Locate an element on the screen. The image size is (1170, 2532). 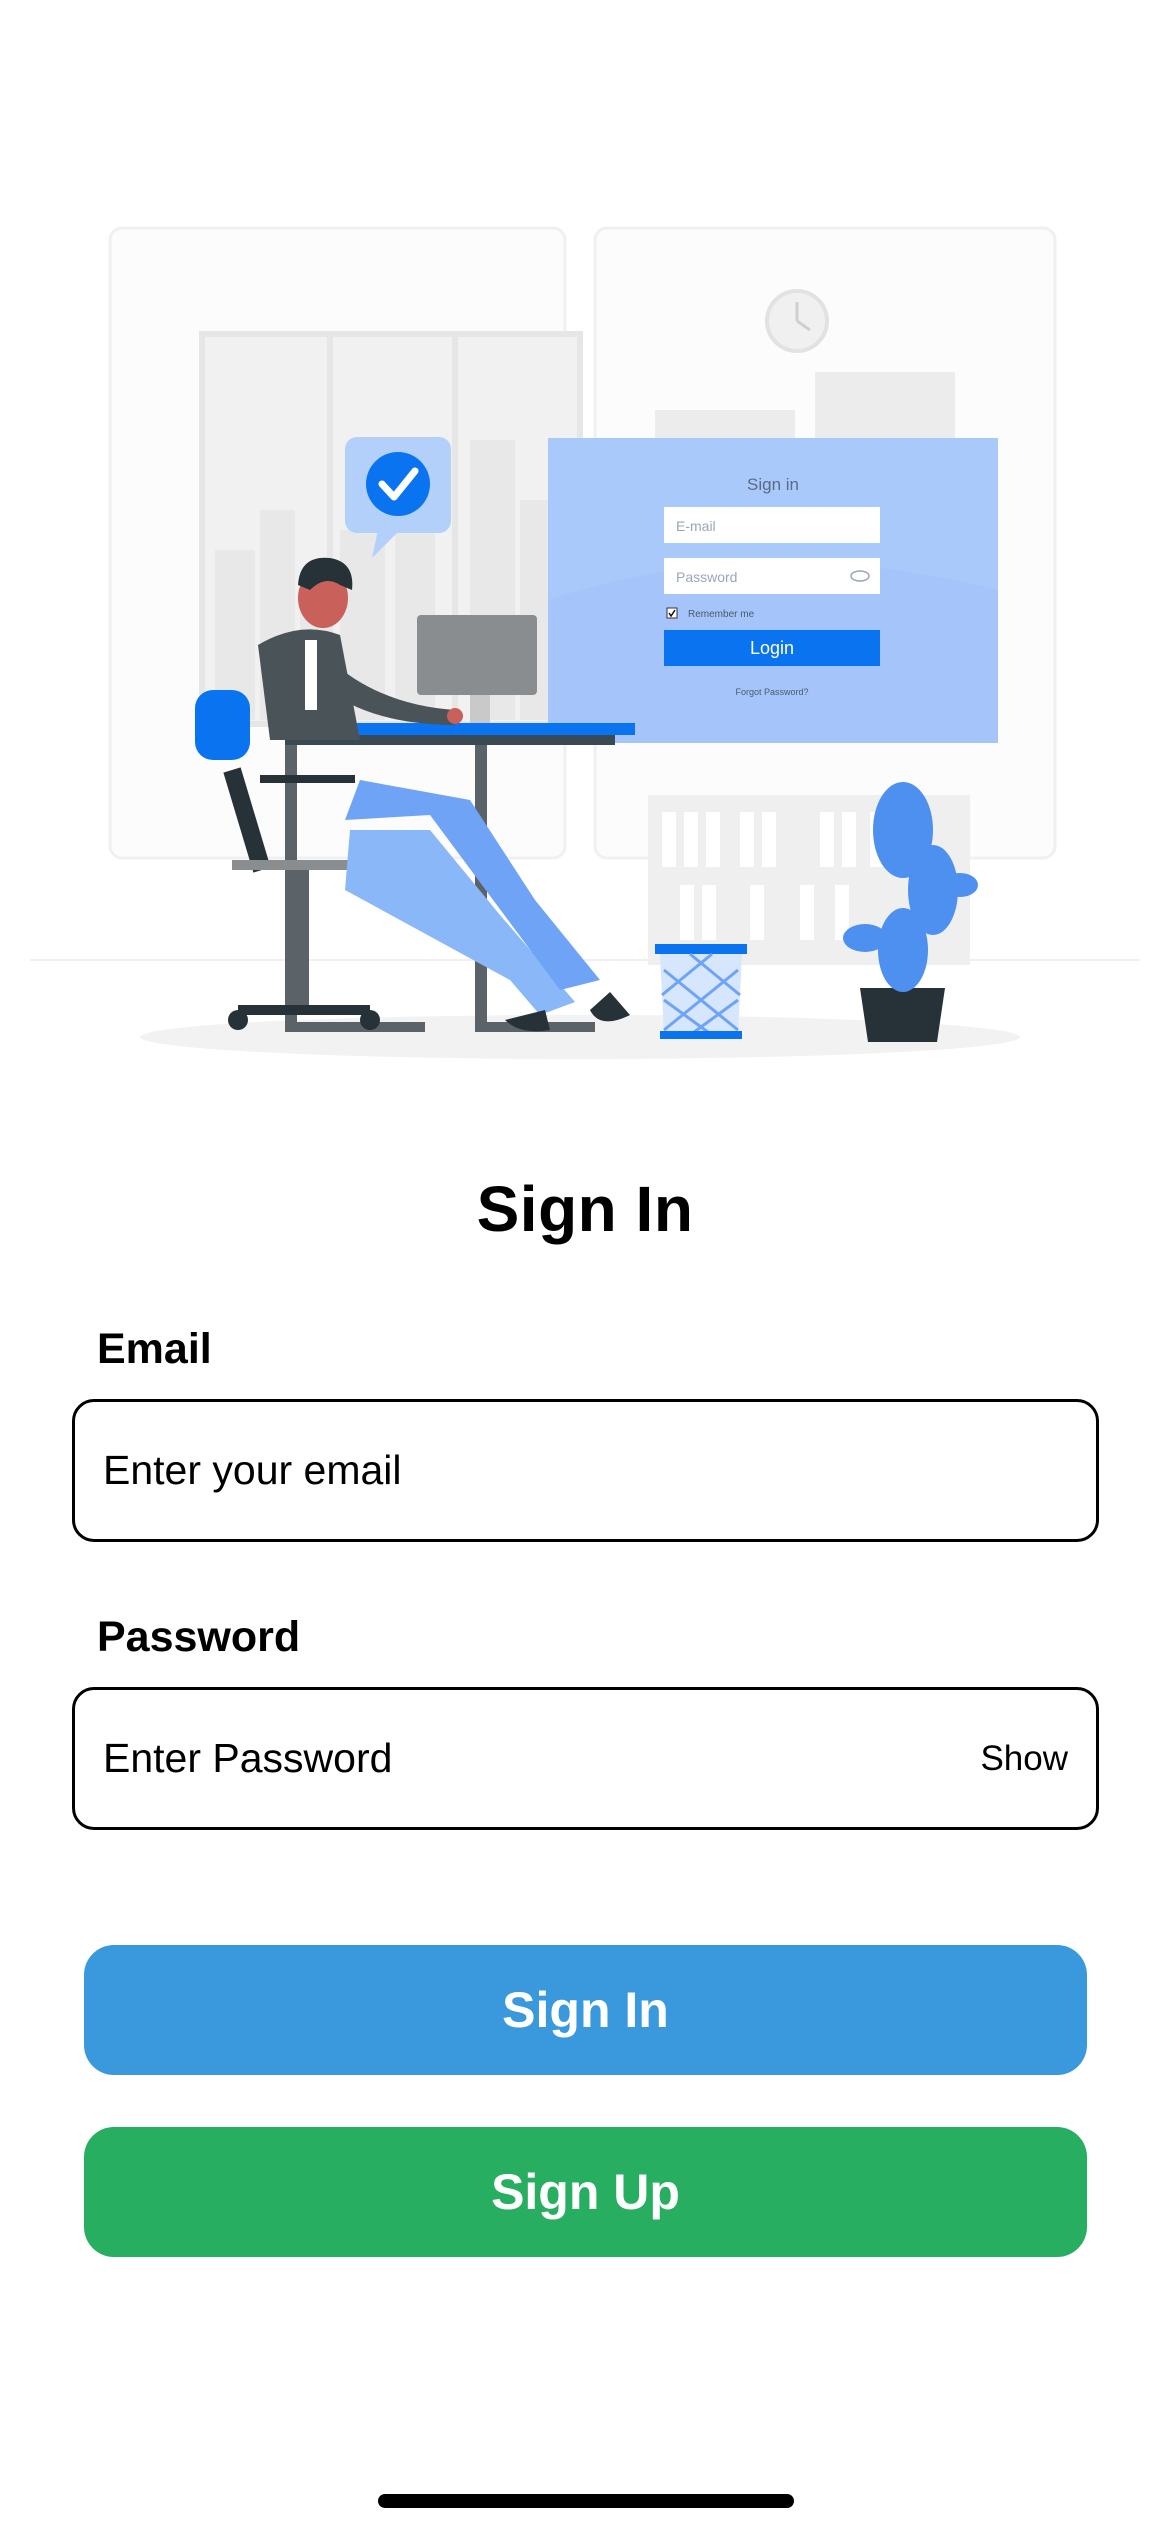
show-password-toggle: Show is located at coordinates (1016, 1759).